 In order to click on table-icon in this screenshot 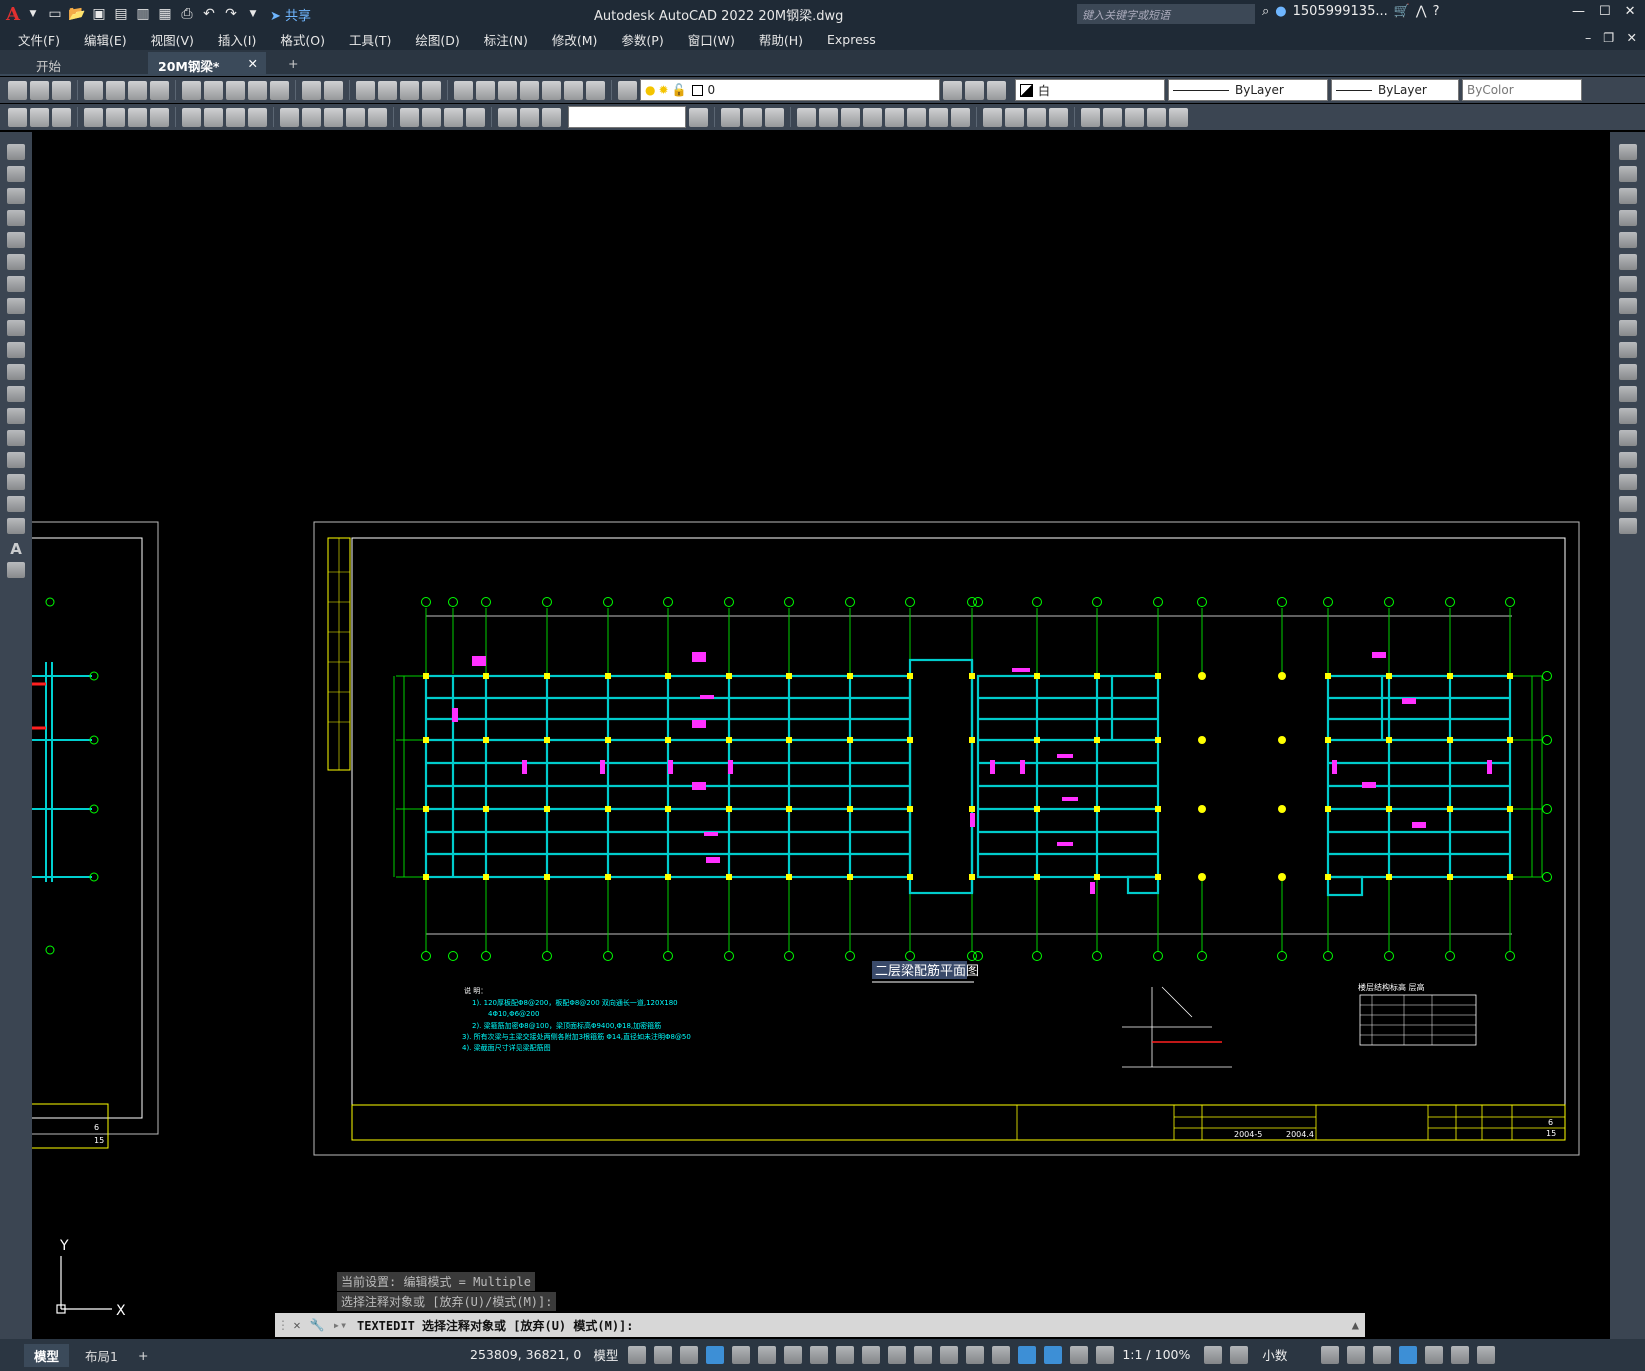, I will do `click(16, 526)`.